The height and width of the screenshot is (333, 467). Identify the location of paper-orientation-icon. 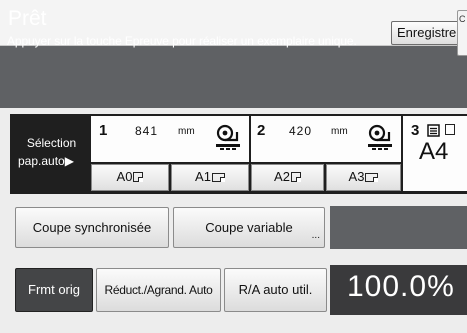
(450, 129).